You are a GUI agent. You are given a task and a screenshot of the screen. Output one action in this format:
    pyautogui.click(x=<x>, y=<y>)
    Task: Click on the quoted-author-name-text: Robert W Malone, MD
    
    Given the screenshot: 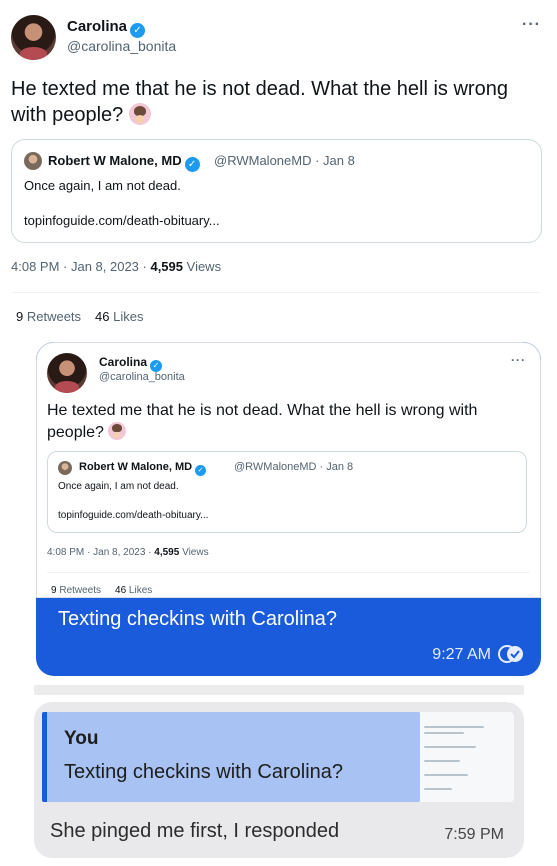 What is the action you would take?
    pyautogui.click(x=115, y=160)
    